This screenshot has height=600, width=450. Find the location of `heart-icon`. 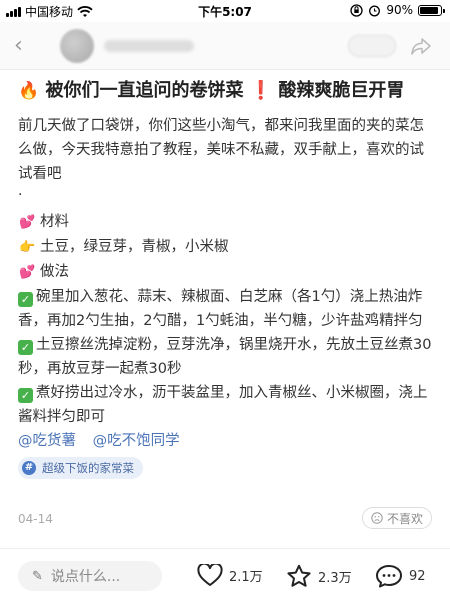

heart-icon is located at coordinates (210, 575).